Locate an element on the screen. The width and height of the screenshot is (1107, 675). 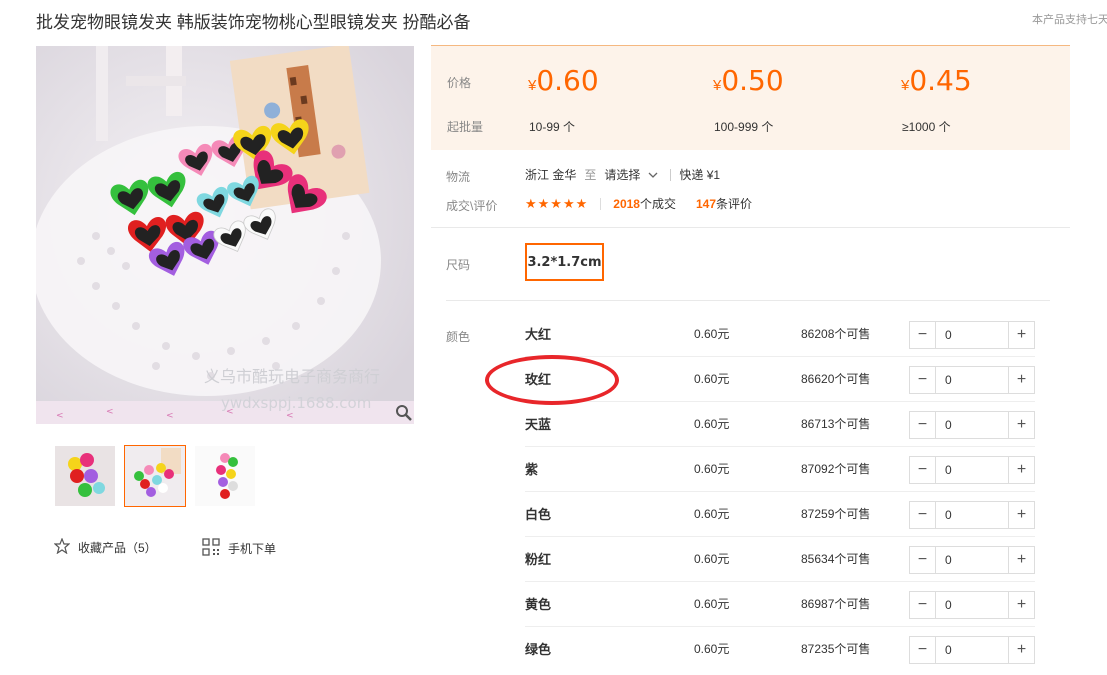
zoom-icon is located at coordinates (404, 413).